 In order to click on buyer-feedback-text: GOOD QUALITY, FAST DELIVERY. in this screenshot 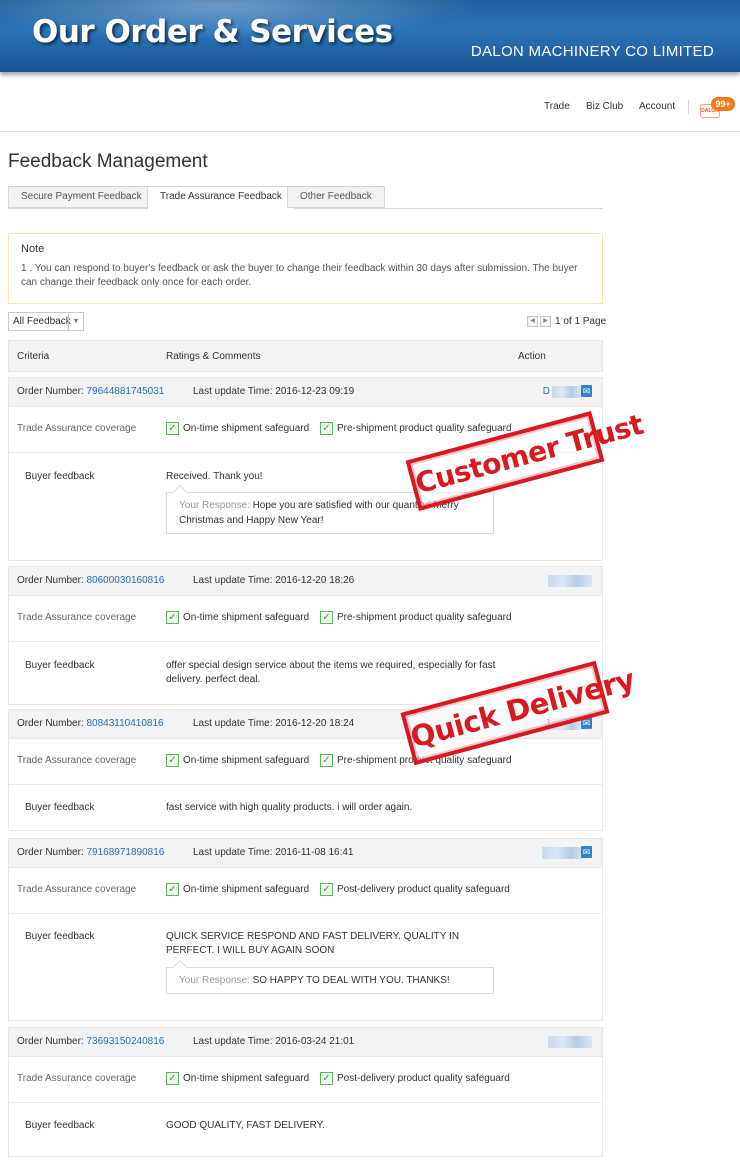, I will do `click(245, 1125)`.